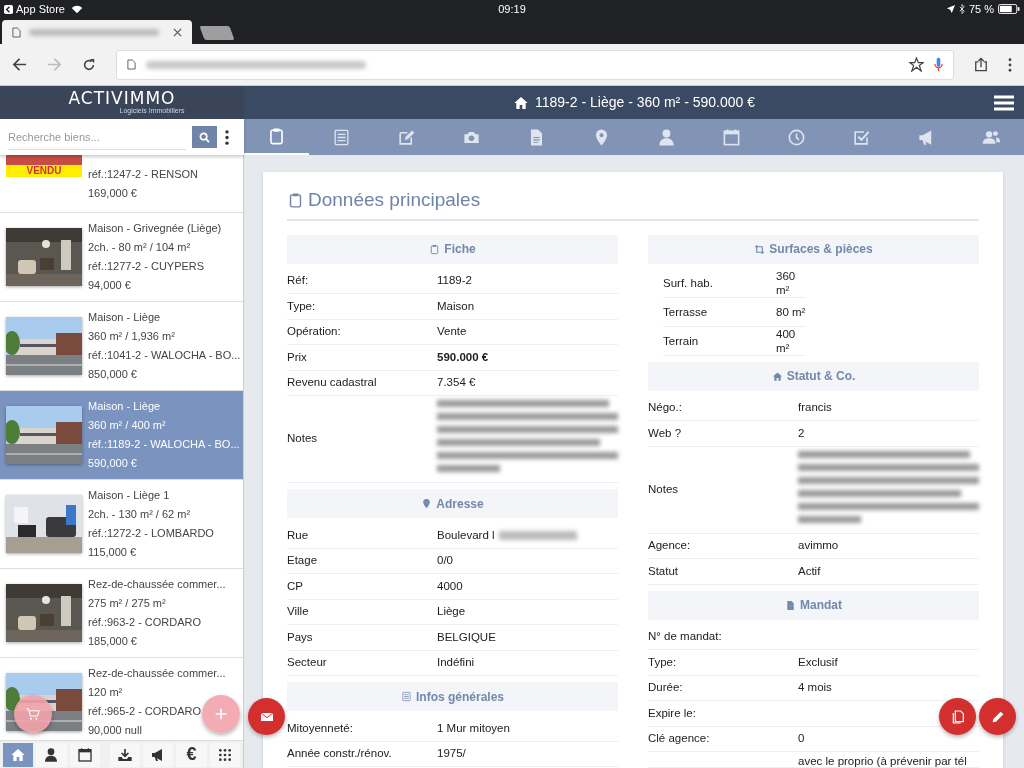 This screenshot has height=768, width=1024. Describe the element at coordinates (109, 285) in the screenshot. I see `listing-price: 94,000 €` at that location.